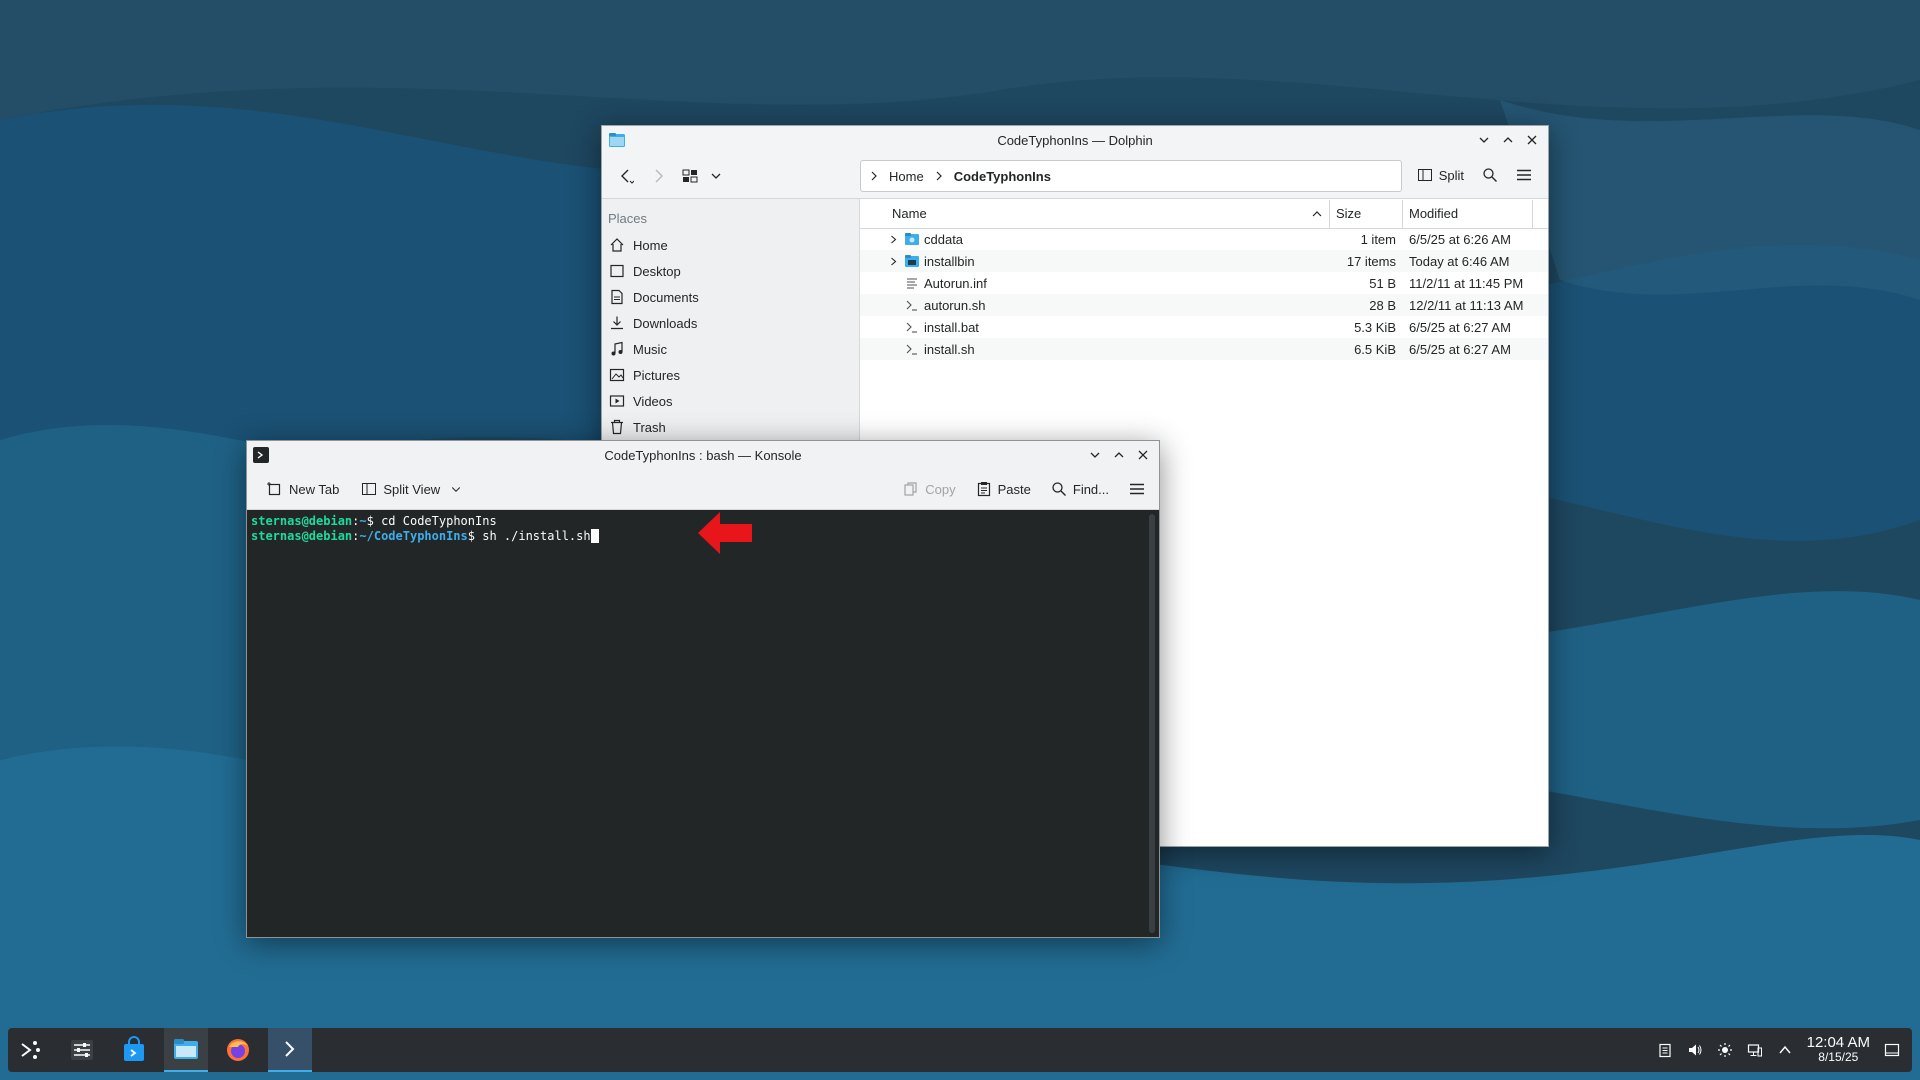  Describe the element at coordinates (411, 489) in the screenshot. I see `split-view-button: Split View` at that location.